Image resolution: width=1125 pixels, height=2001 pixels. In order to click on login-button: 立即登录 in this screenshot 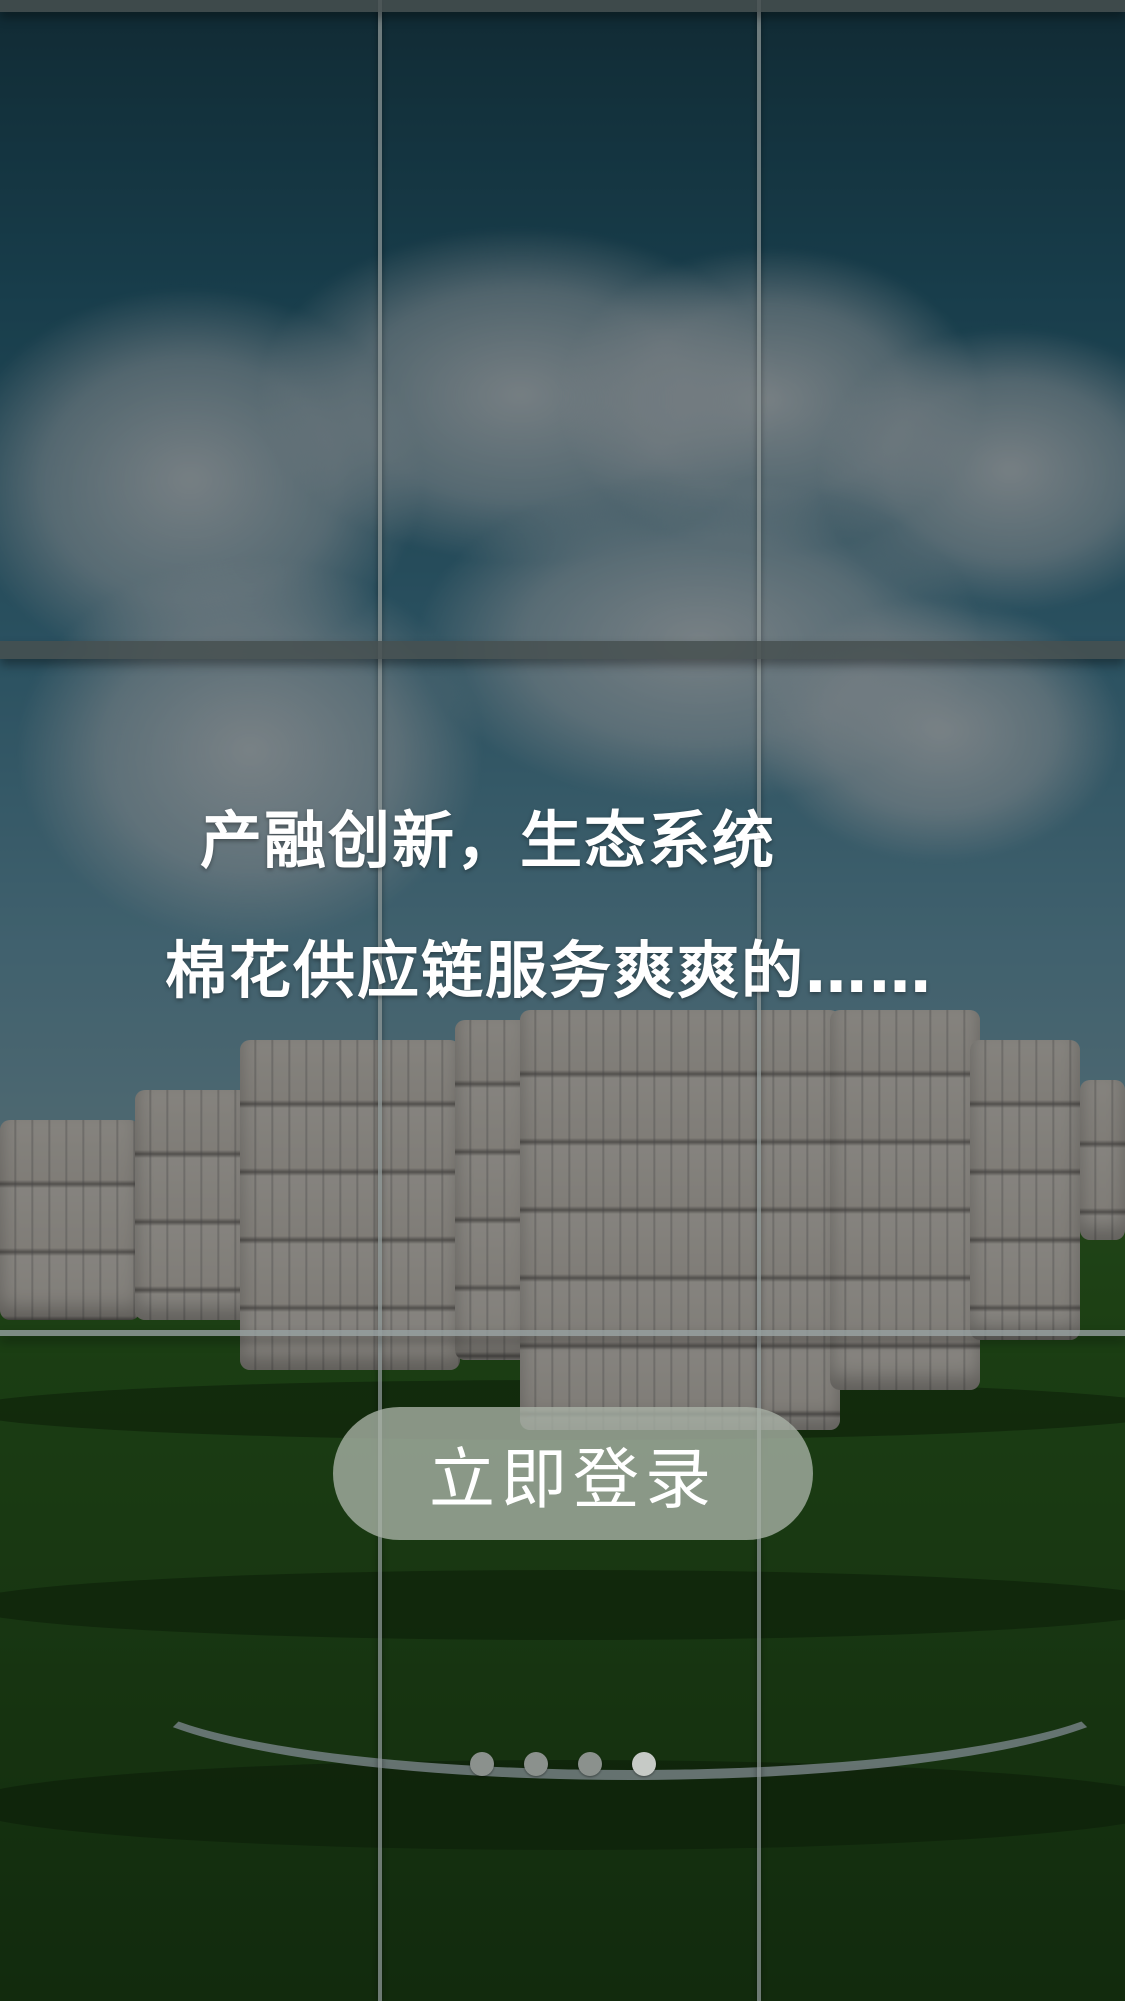, I will do `click(573, 1473)`.